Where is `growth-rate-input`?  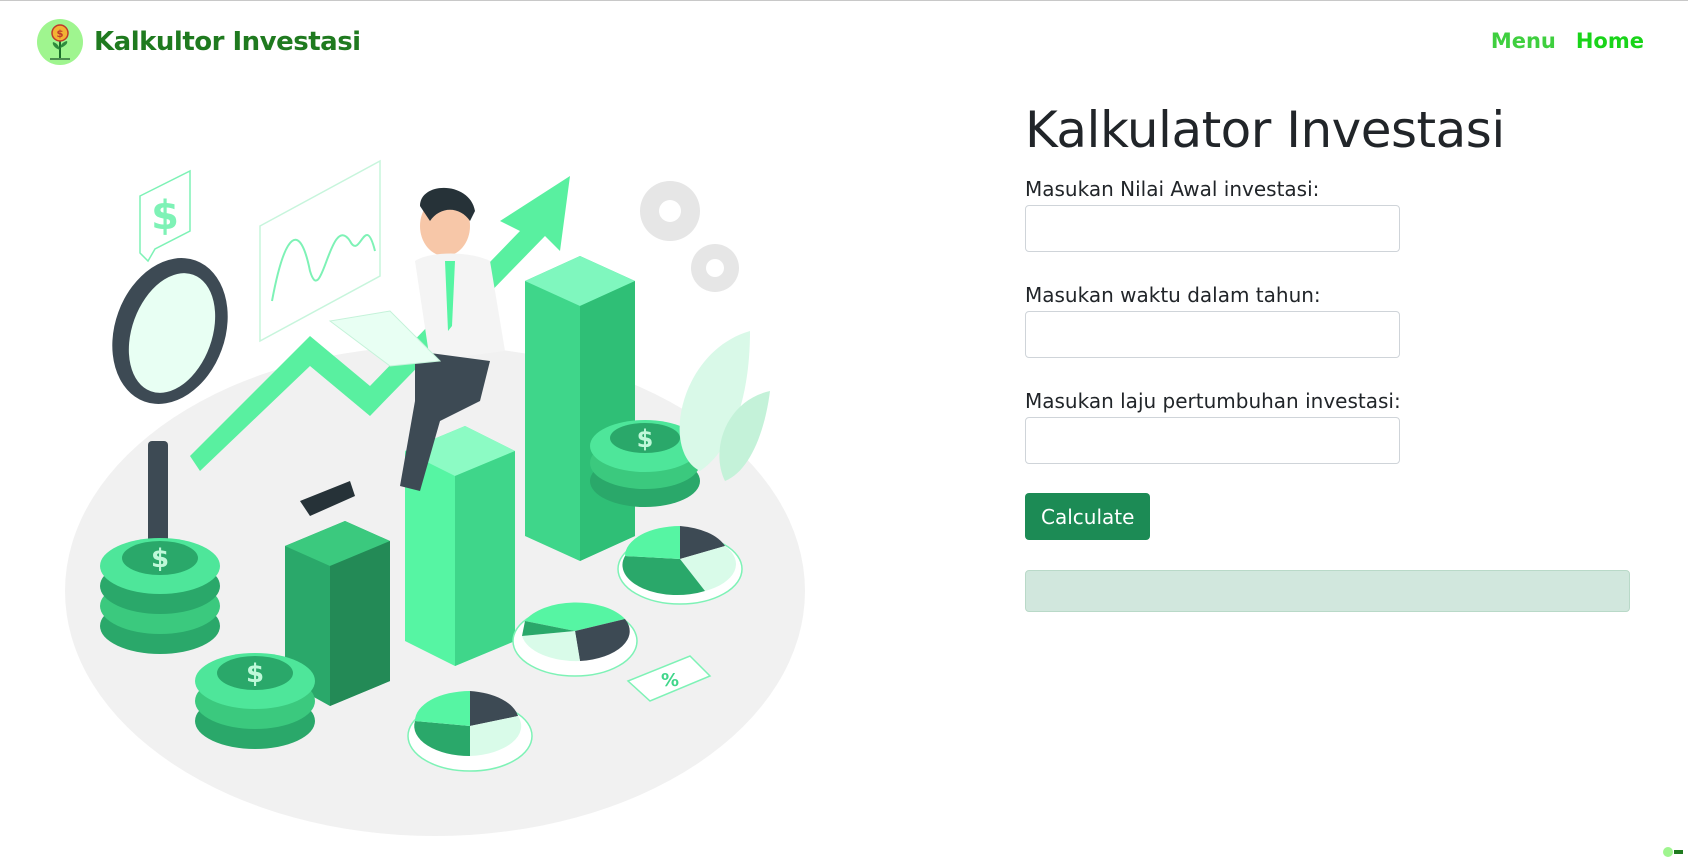 growth-rate-input is located at coordinates (1212, 440).